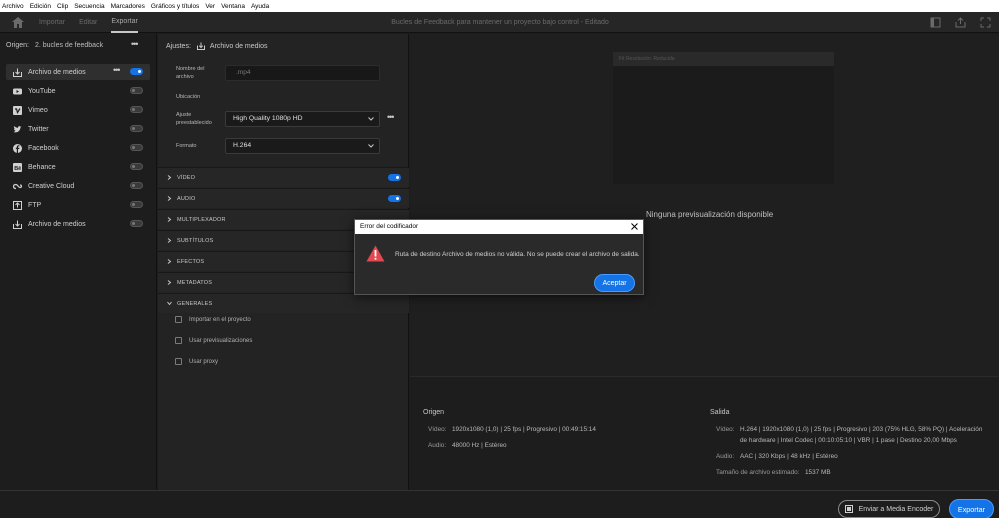  I want to click on section-title: METADATOS, so click(195, 282).